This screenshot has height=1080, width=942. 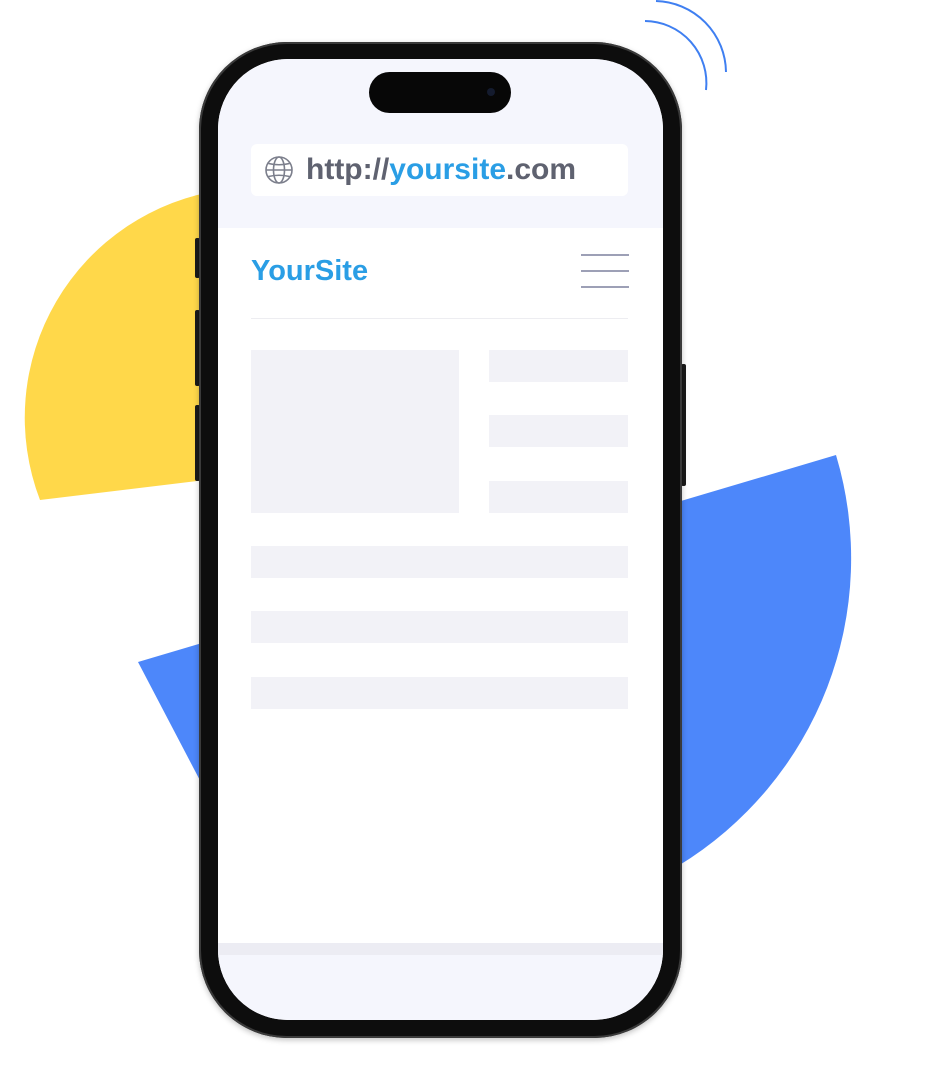 I want to click on url-text: http://yoursite.com, so click(x=441, y=170).